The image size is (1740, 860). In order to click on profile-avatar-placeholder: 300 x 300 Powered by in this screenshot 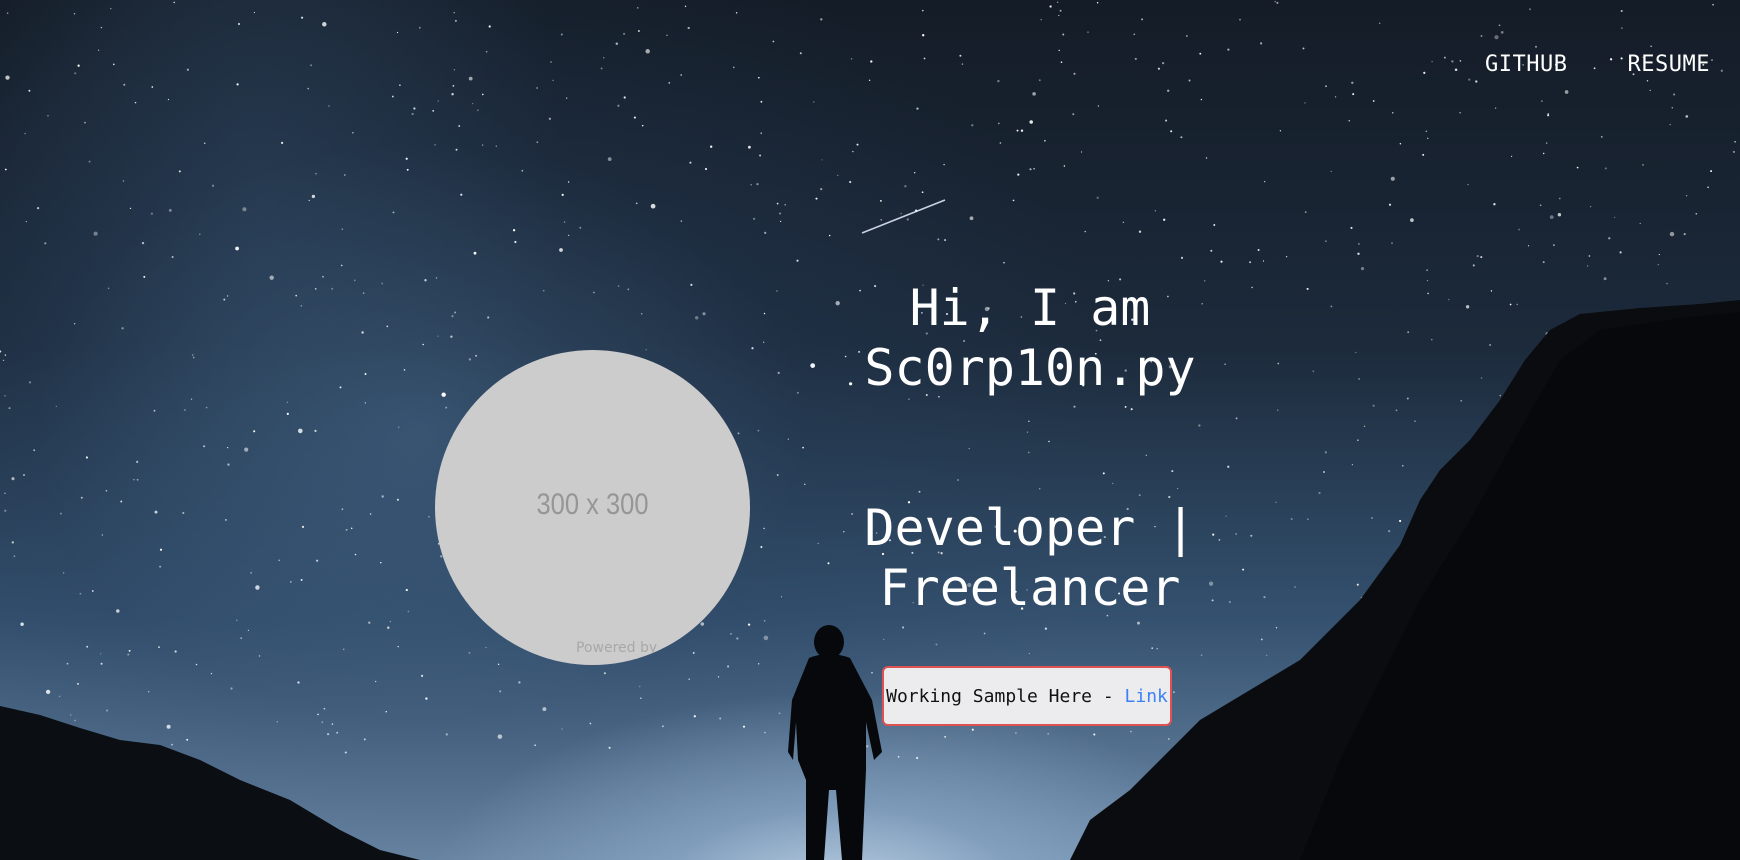, I will do `click(592, 507)`.